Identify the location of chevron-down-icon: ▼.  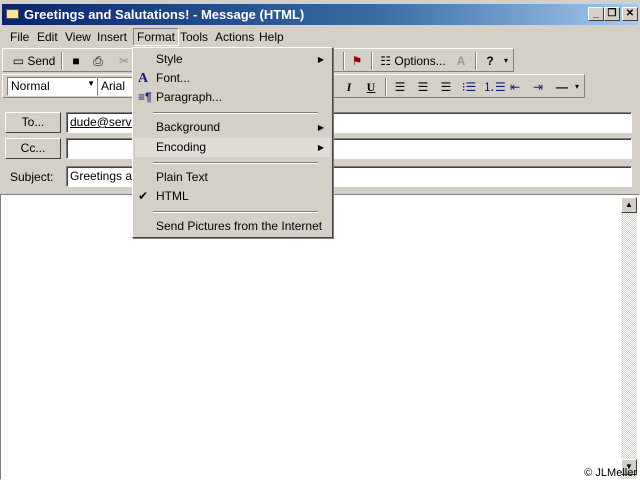
(91, 83).